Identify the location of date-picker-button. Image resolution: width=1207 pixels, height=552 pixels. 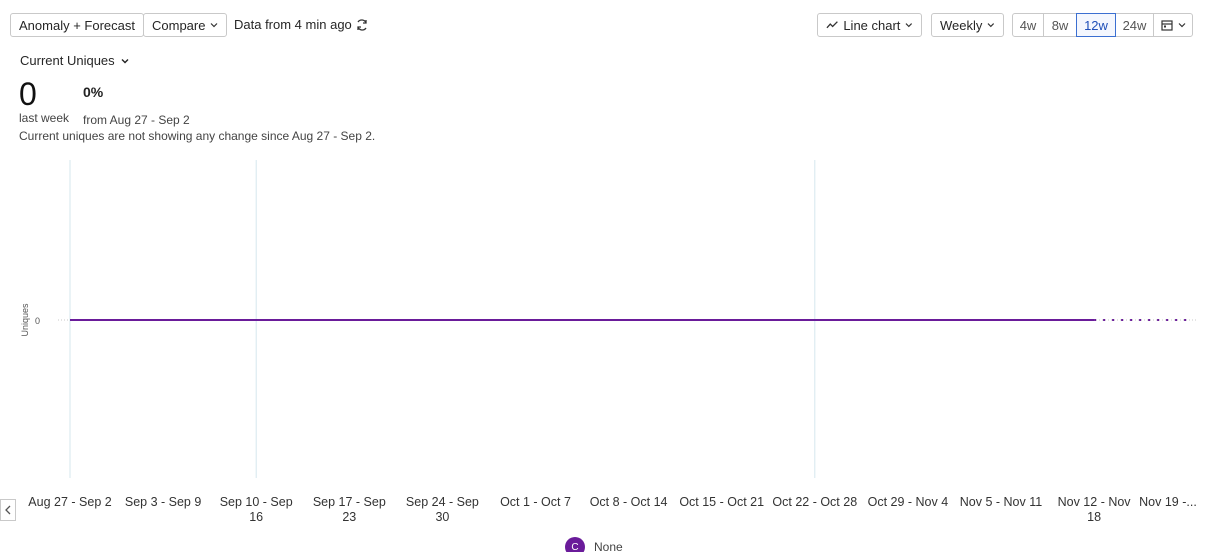
(1173, 25).